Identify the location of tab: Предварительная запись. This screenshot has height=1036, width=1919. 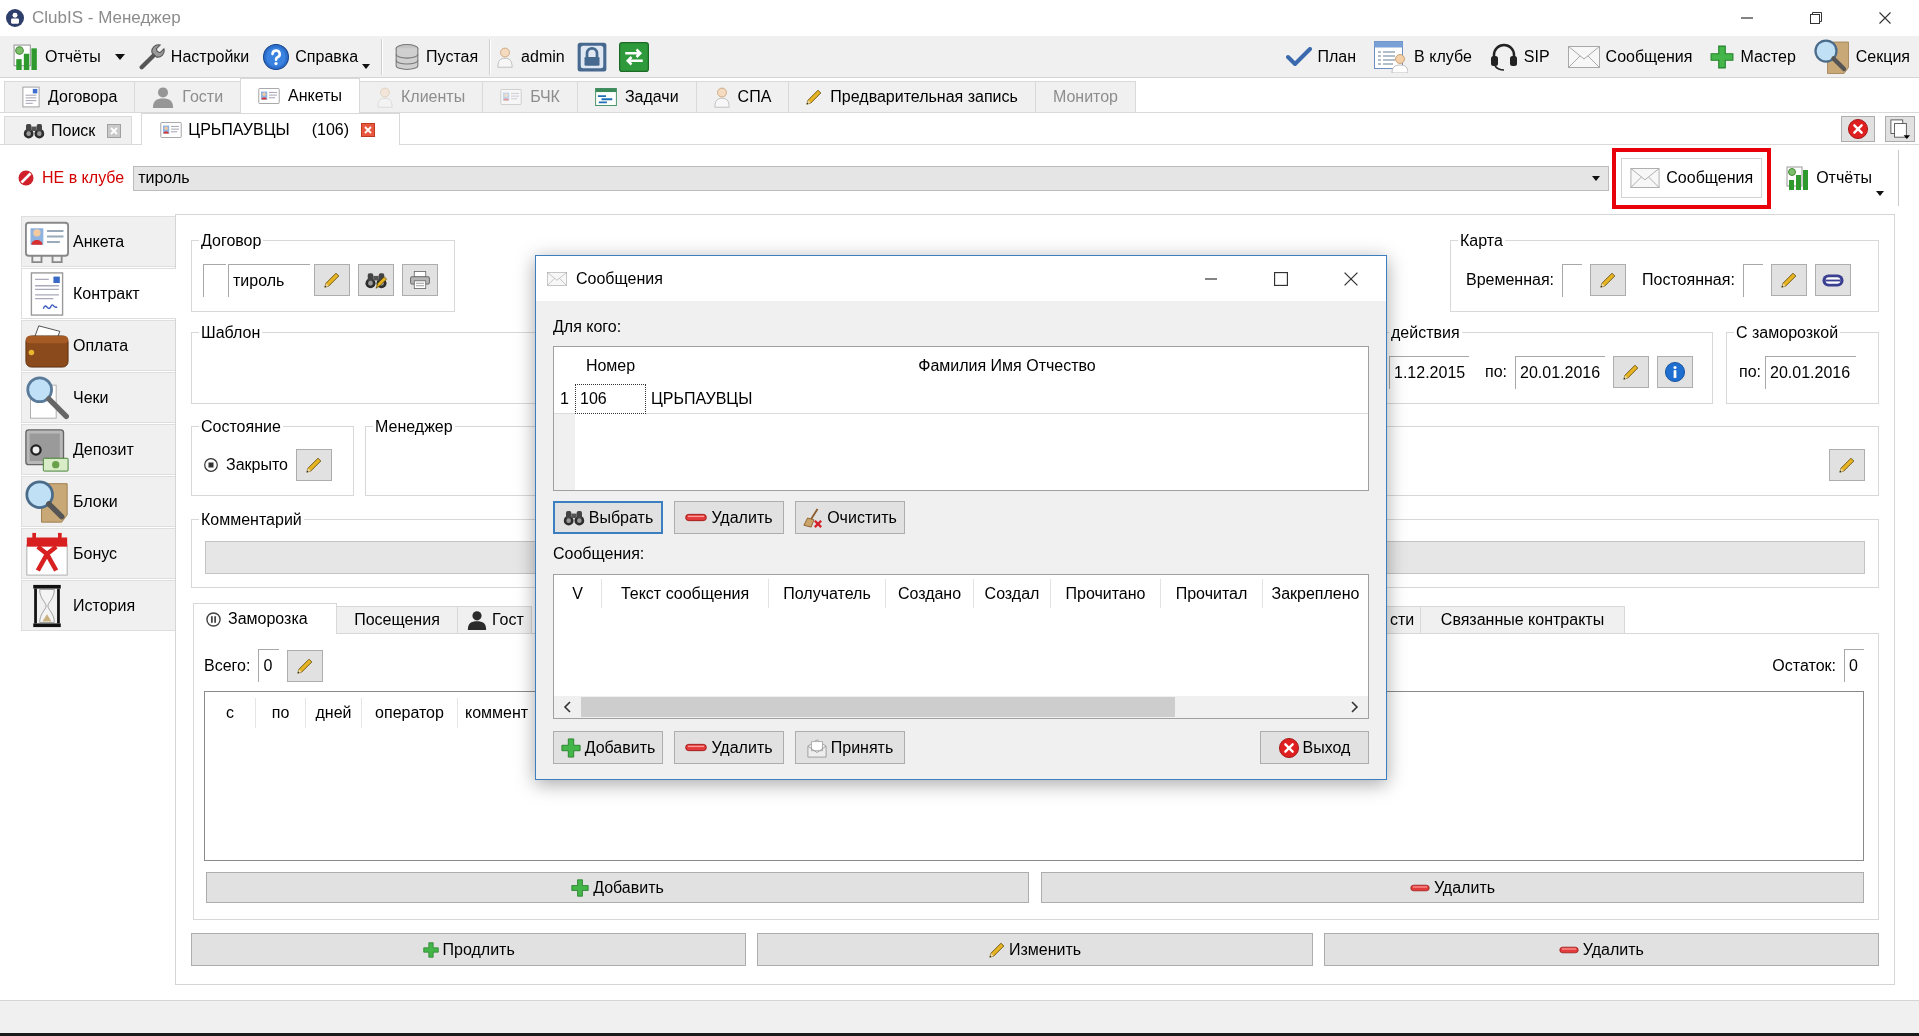
(912, 96).